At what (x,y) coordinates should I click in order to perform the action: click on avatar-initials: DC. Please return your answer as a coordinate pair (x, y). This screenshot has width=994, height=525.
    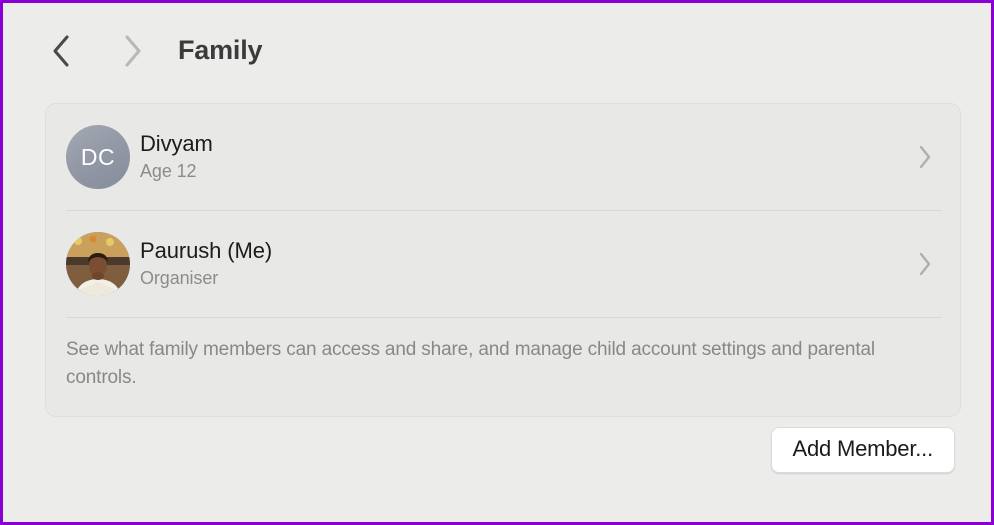
    Looking at the image, I should click on (98, 157).